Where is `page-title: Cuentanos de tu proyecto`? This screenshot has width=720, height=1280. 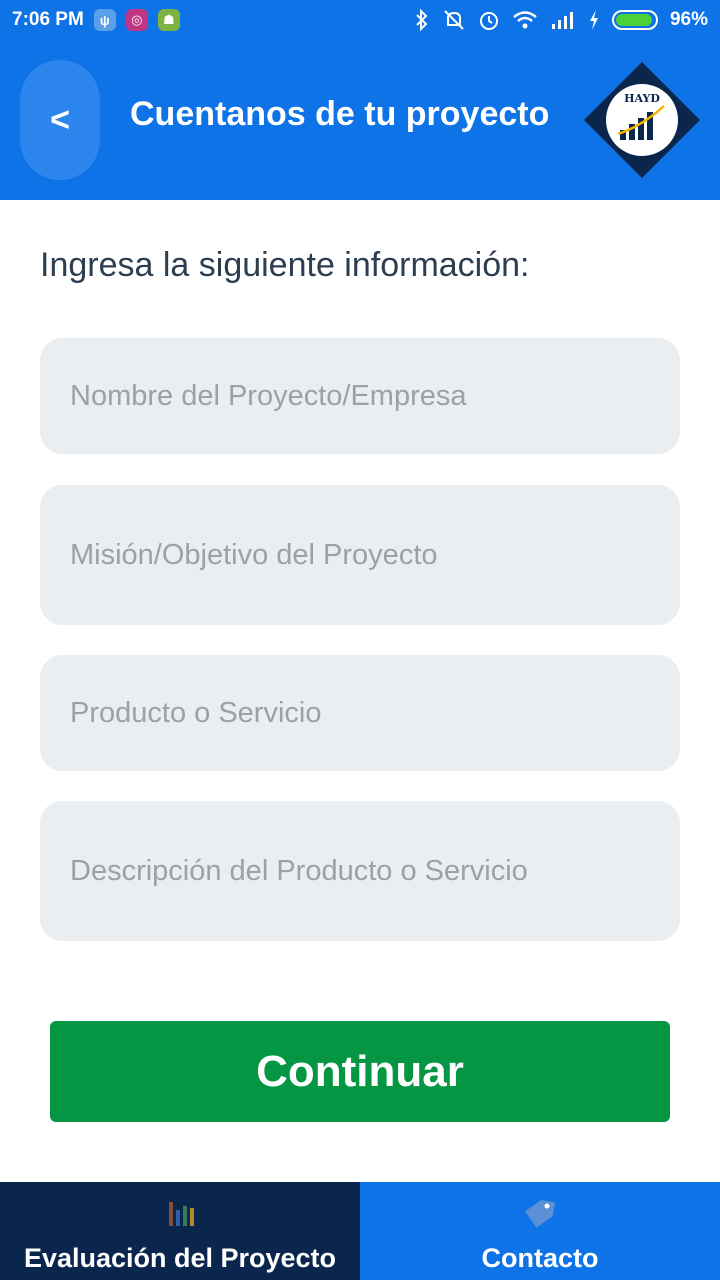
page-title: Cuentanos de tu proyecto is located at coordinates (340, 114).